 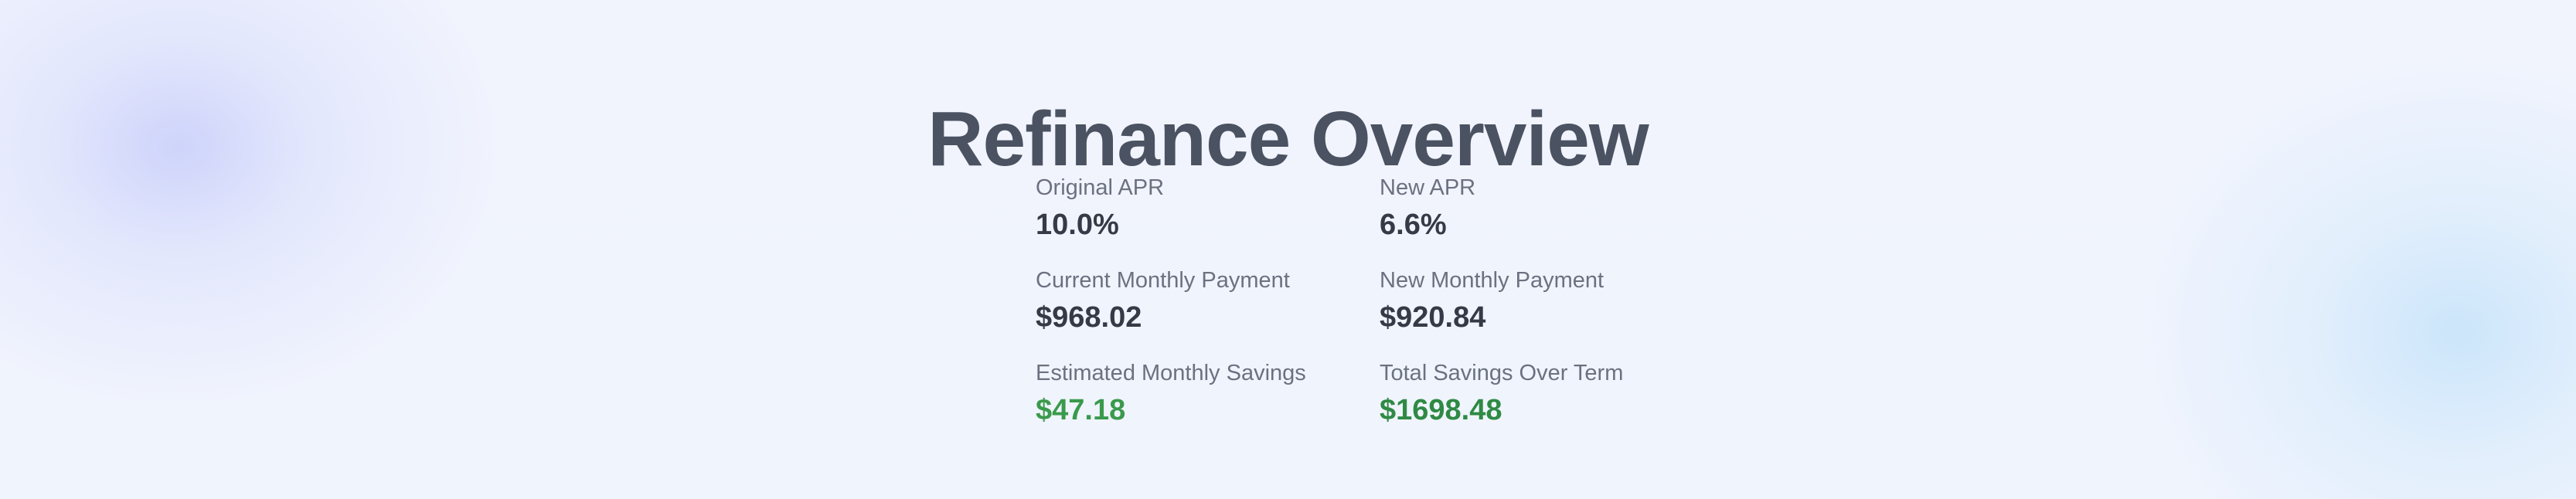 What do you see at coordinates (1100, 187) in the screenshot?
I see `stat-label: Original APR` at bounding box center [1100, 187].